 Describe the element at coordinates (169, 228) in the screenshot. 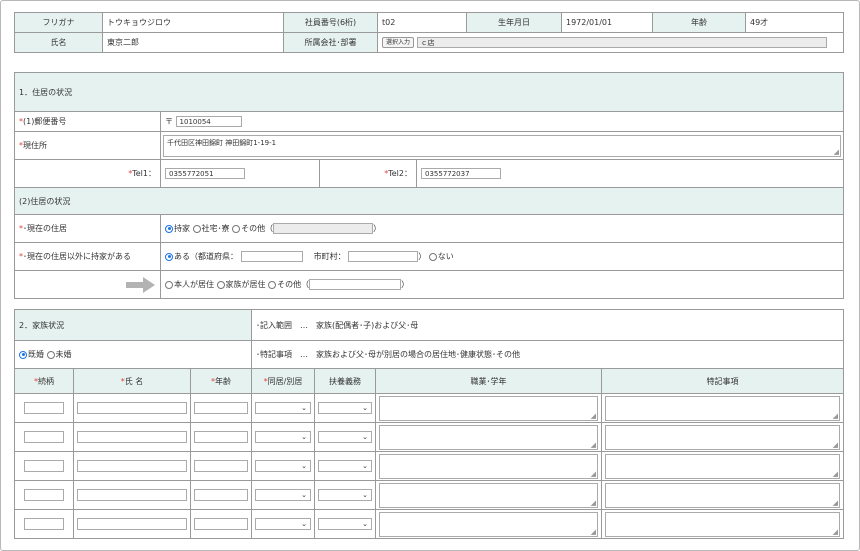

I see `radio-own-home` at that location.